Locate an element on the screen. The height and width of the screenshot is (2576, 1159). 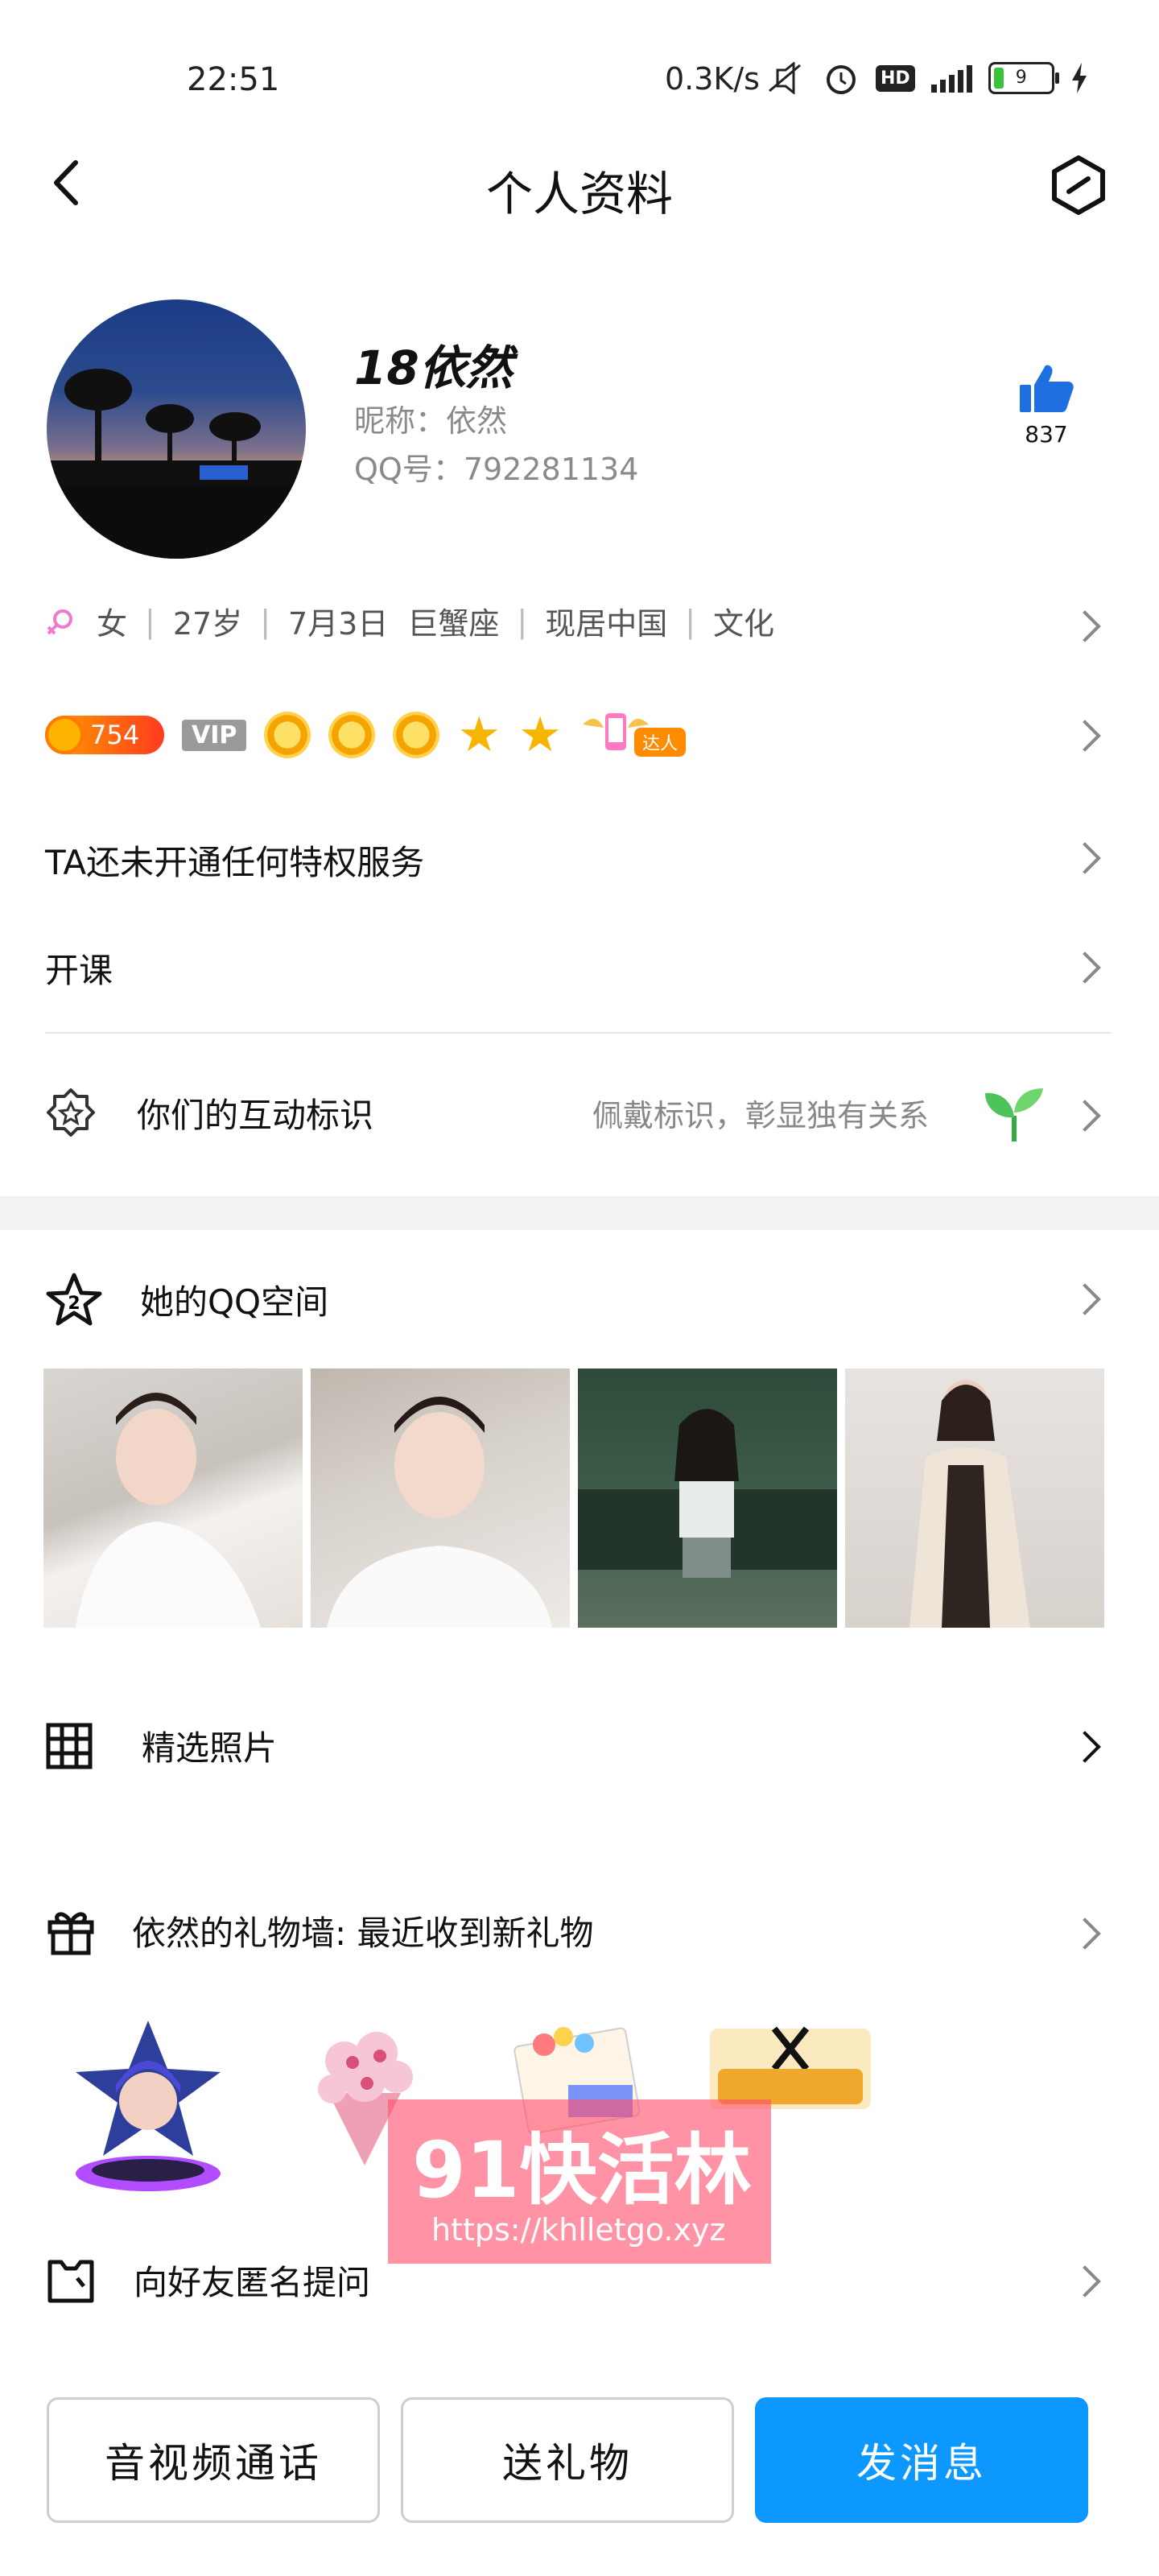
charging-icon is located at coordinates (1079, 78).